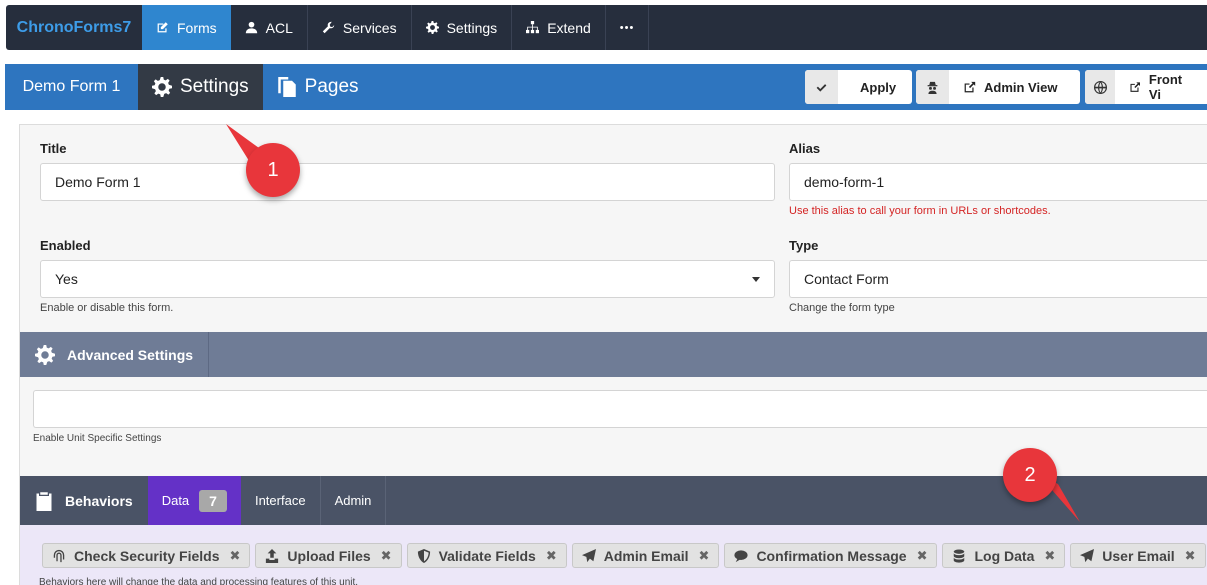 This screenshot has height=585, width=1207. What do you see at coordinates (71, 86) in the screenshot?
I see `form-name: Demo Form 1` at bounding box center [71, 86].